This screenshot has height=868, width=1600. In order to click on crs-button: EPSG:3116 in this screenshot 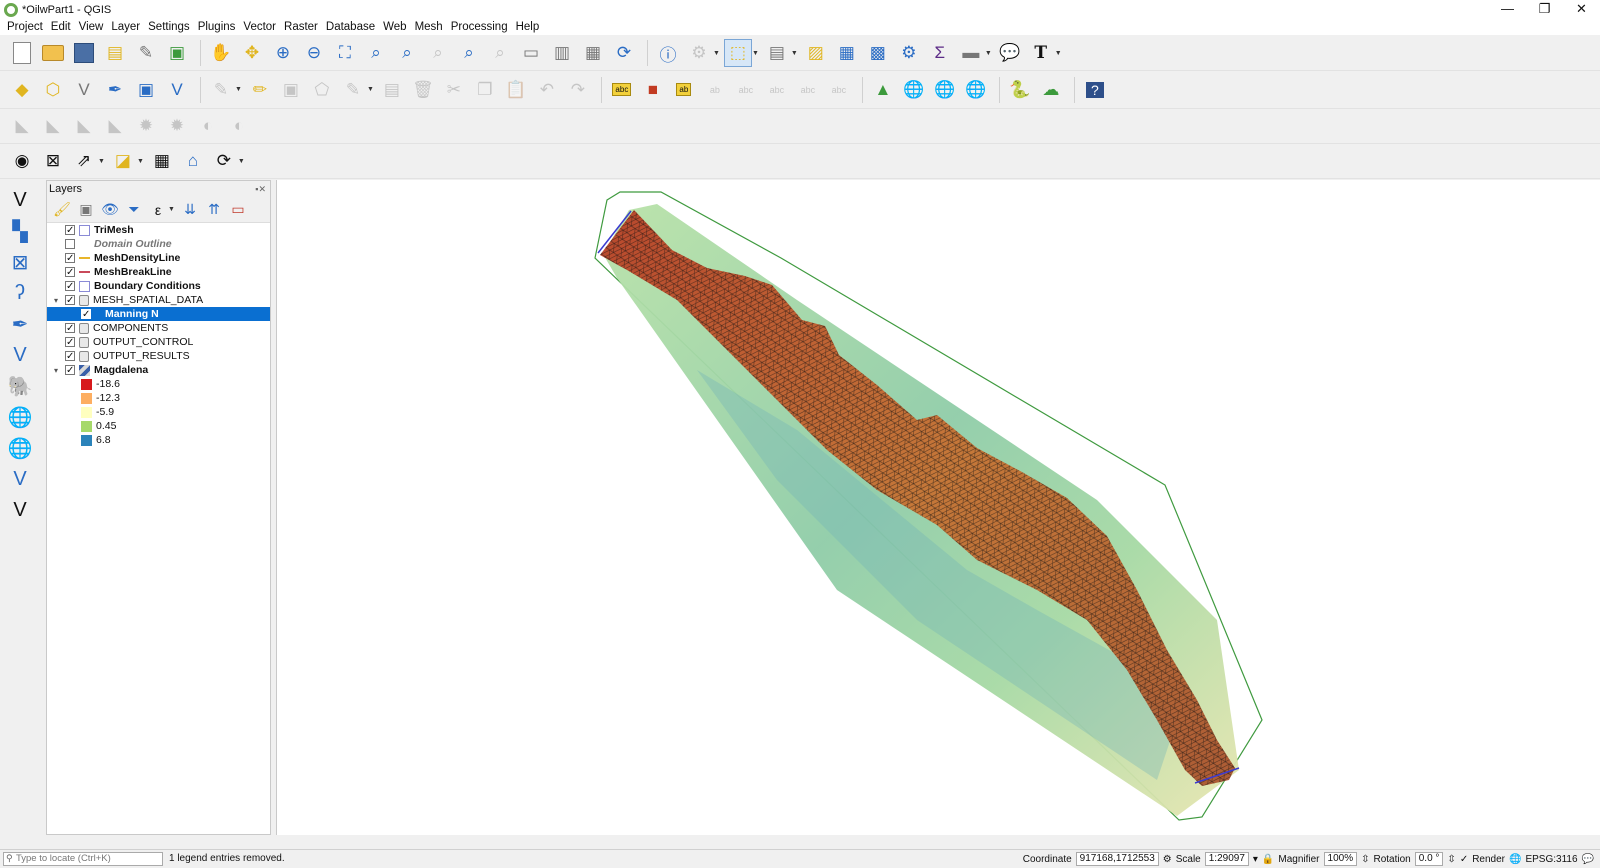, I will do `click(1551, 859)`.